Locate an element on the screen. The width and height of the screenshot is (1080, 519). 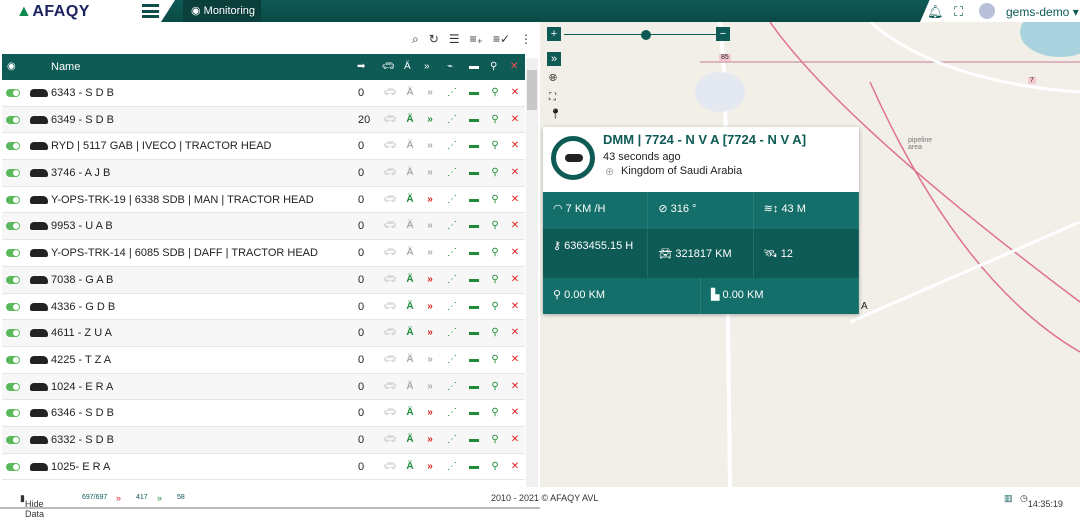
close-header-icon: ✕ is located at coordinates (514, 66).